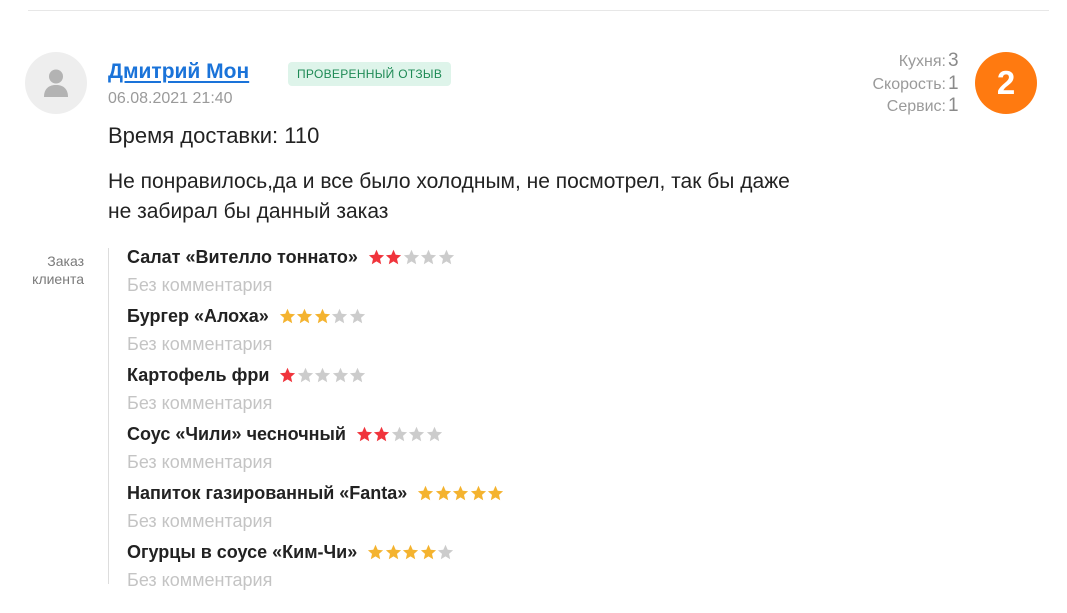  Describe the element at coordinates (214, 135) in the screenshot. I see `delivery-time: Время доставки: 110` at that location.